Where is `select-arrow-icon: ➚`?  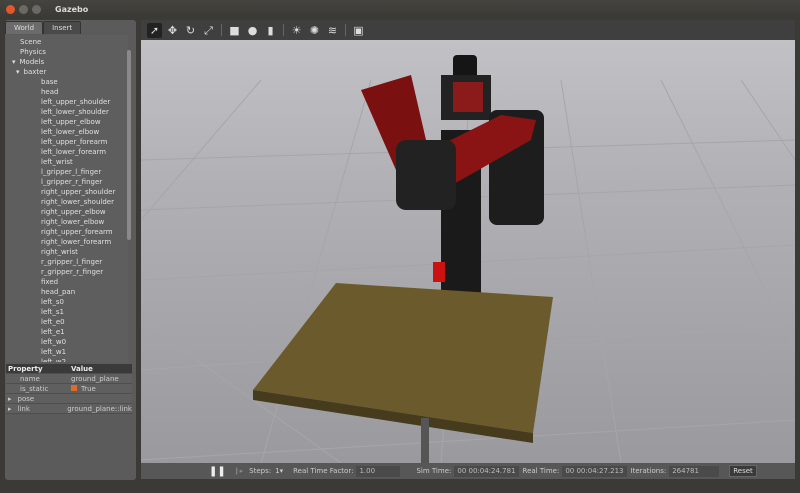 select-arrow-icon: ➚ is located at coordinates (154, 30).